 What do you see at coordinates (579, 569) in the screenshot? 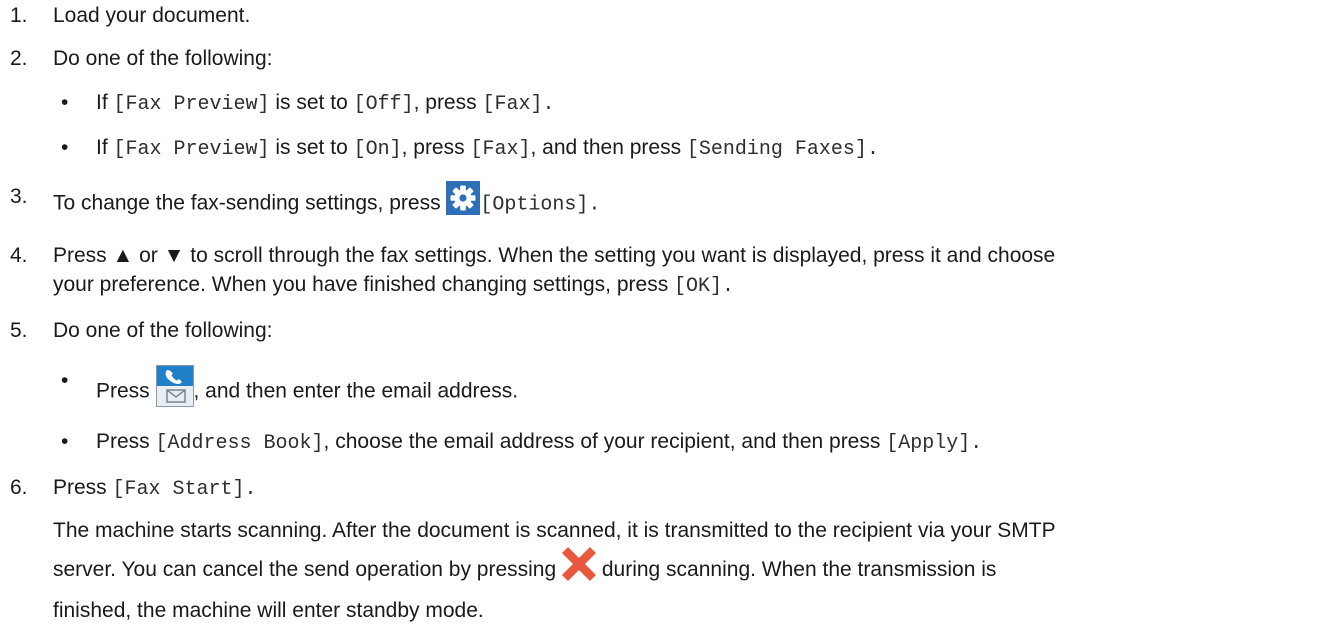
I see `x-stop-icon` at bounding box center [579, 569].